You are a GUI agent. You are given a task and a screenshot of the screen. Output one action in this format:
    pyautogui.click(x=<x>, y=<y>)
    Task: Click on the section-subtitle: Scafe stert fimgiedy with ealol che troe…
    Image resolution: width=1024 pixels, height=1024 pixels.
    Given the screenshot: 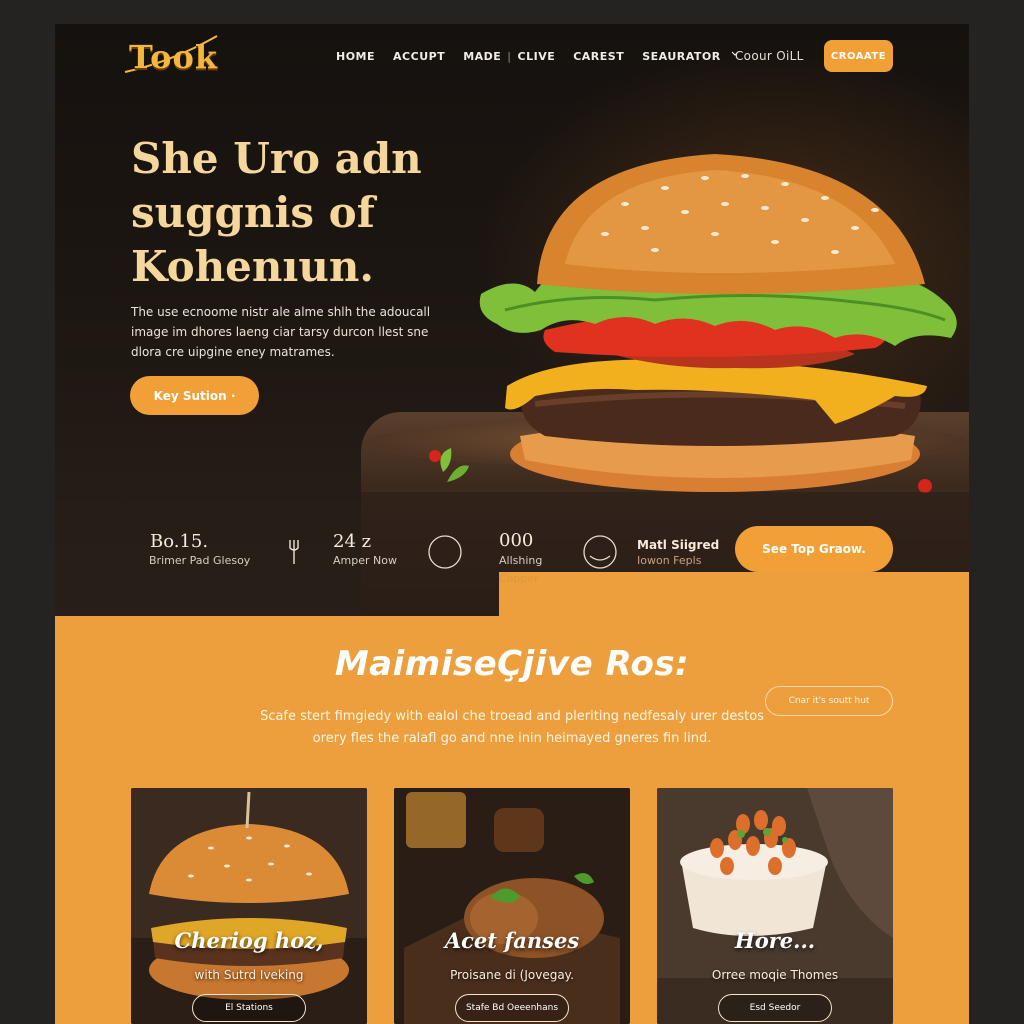 What is the action you would take?
    pyautogui.click(x=512, y=727)
    